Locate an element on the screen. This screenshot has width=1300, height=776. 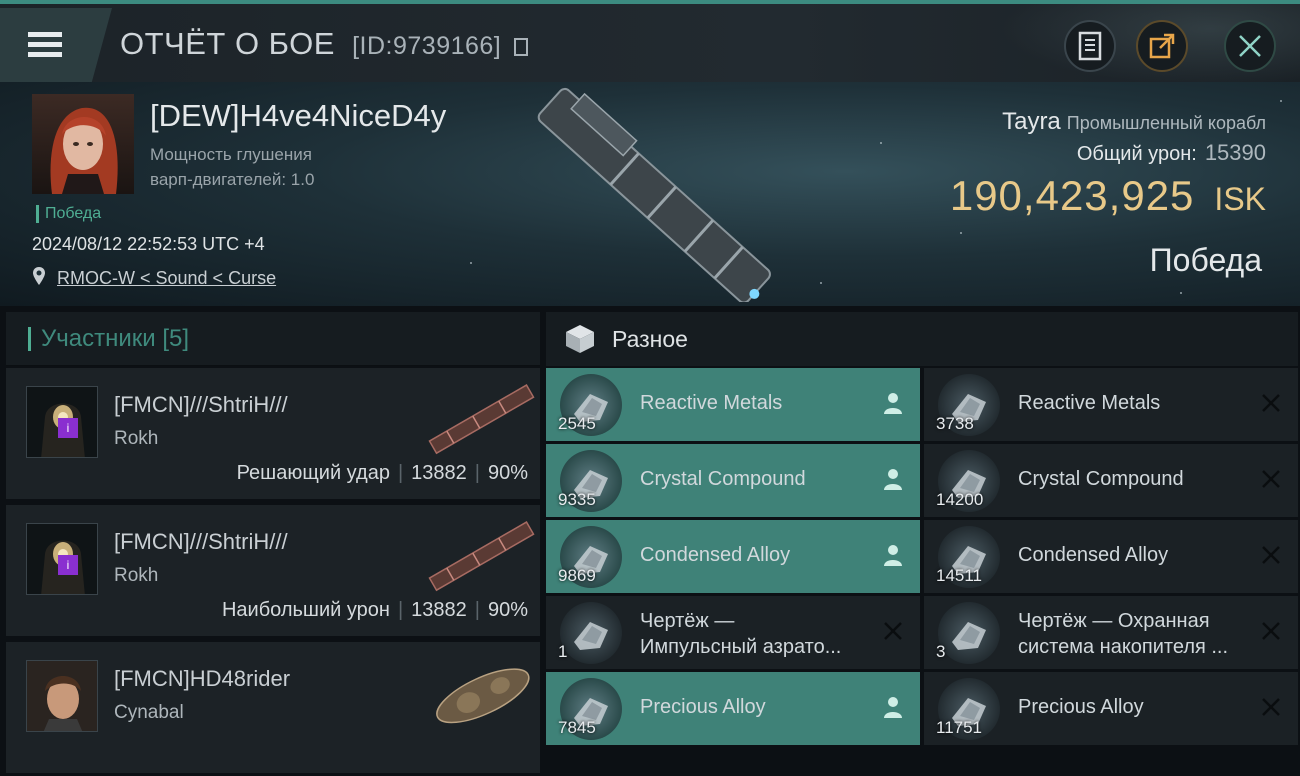
loot-item: 14200 Crystal Compound is located at coordinates (1111, 480).